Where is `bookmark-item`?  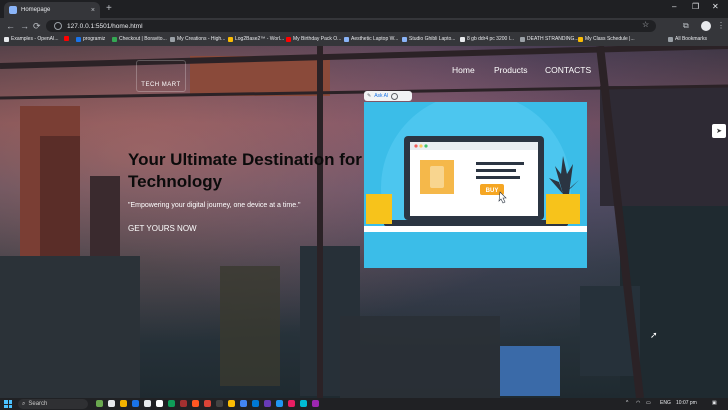 bookmark-item is located at coordinates (67, 38).